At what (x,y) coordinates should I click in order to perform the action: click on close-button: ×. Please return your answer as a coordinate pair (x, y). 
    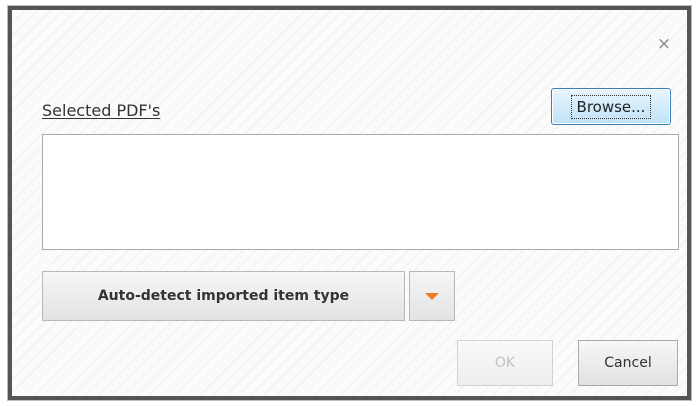
    Looking at the image, I should click on (664, 44).